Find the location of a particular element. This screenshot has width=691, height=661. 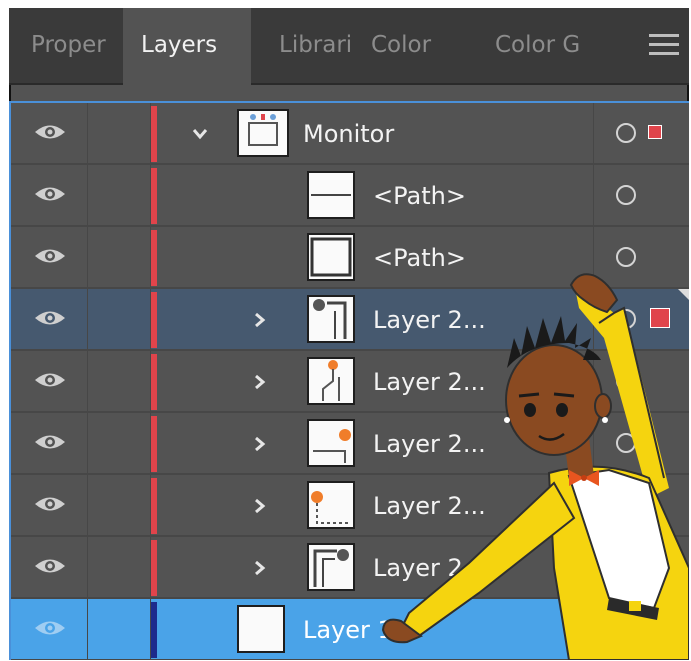

layer-name: Monitor is located at coordinates (348, 134).